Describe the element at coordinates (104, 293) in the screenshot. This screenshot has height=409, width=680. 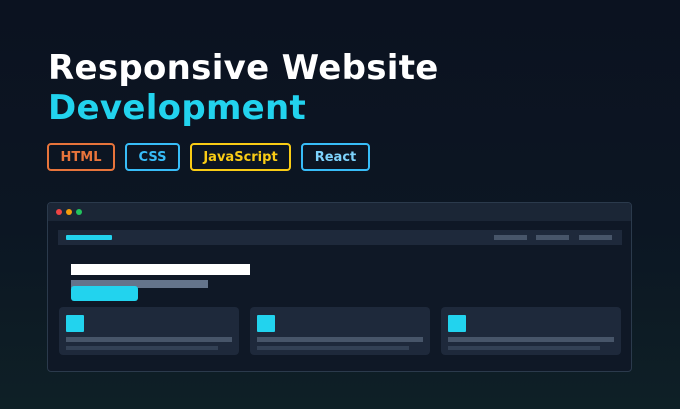
I see `mock-hero-button` at that location.